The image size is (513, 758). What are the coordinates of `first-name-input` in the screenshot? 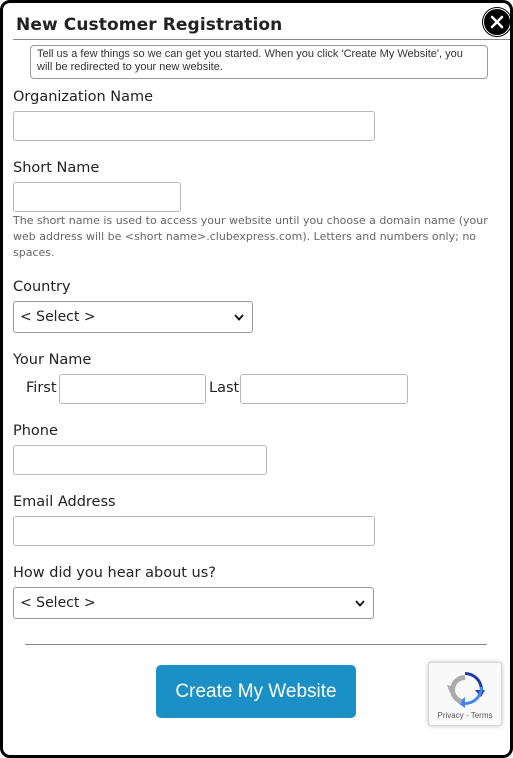 It's located at (132, 389).